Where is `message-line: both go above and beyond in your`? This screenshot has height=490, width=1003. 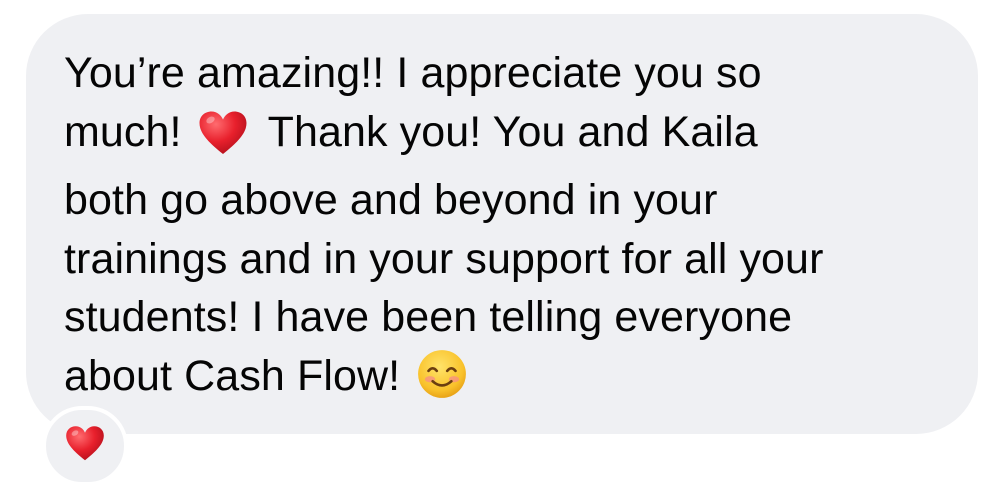
message-line: both go above and beyond in your is located at coordinates (391, 200).